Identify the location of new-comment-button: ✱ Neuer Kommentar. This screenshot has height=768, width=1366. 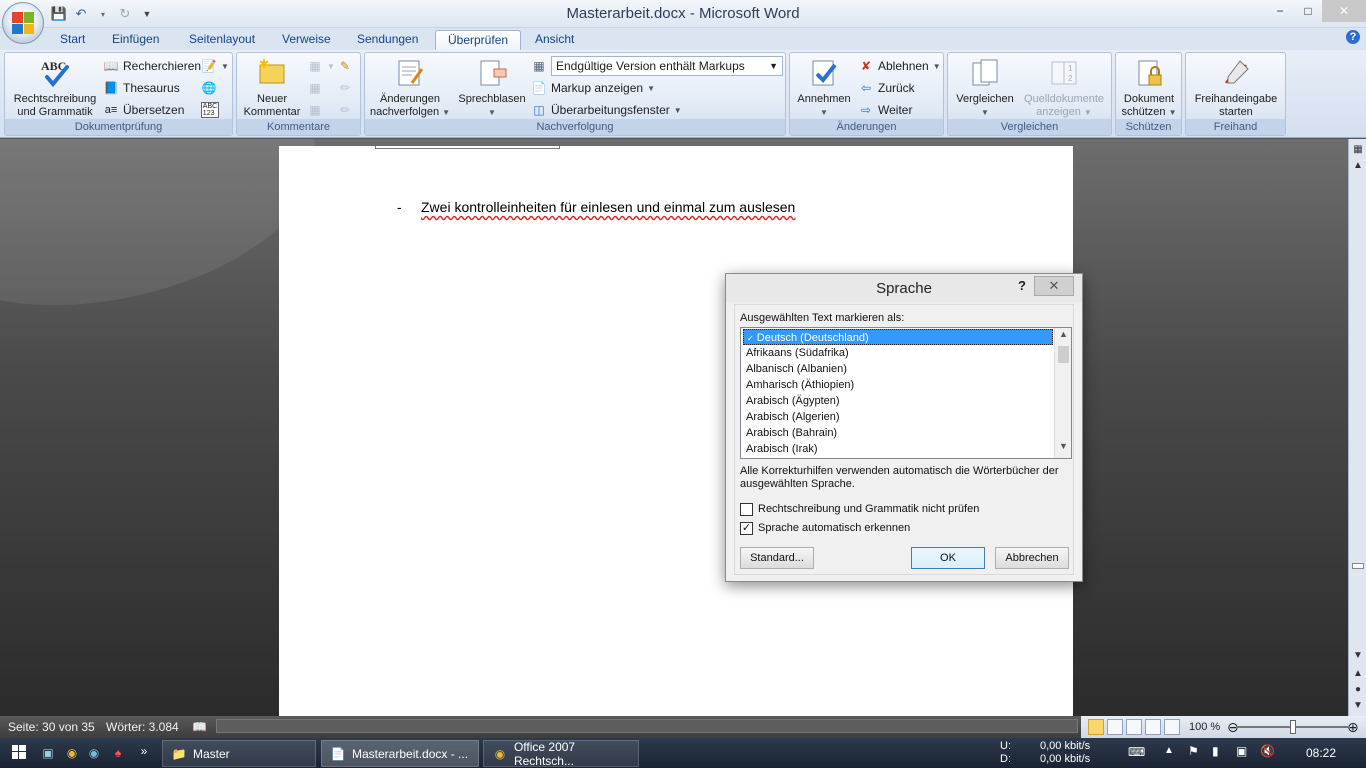
(272, 88).